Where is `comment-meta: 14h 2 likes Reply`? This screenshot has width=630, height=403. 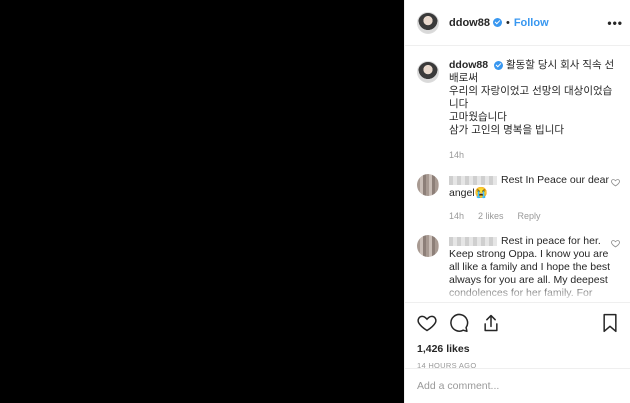
comment-meta: 14h 2 likes Reply is located at coordinates (530, 216).